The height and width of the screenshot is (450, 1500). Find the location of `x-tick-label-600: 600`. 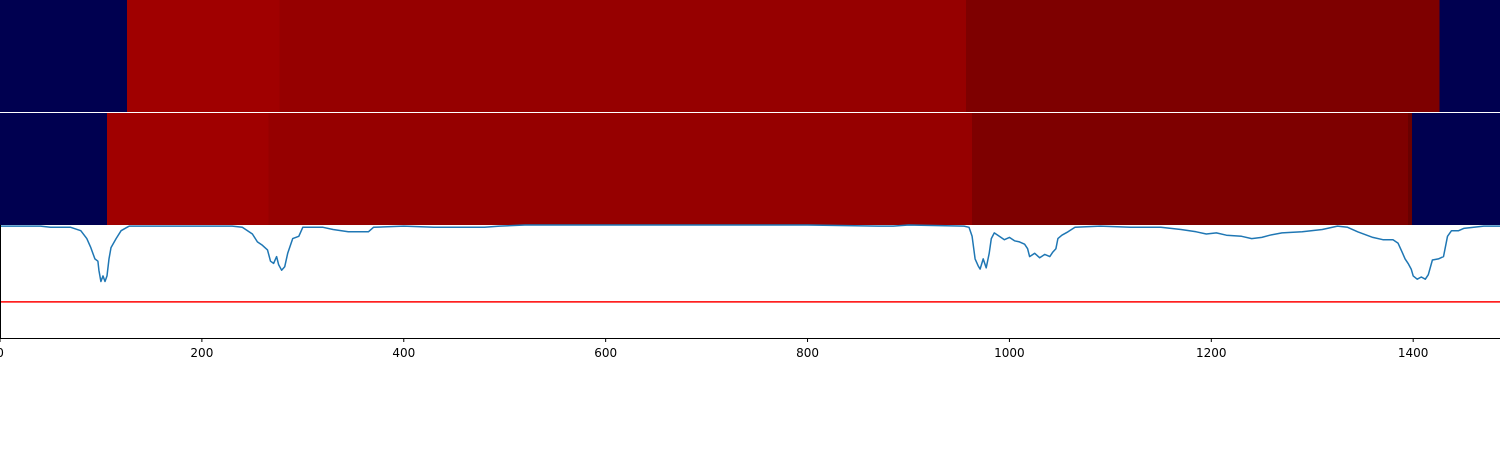

x-tick-label-600: 600 is located at coordinates (605, 353).